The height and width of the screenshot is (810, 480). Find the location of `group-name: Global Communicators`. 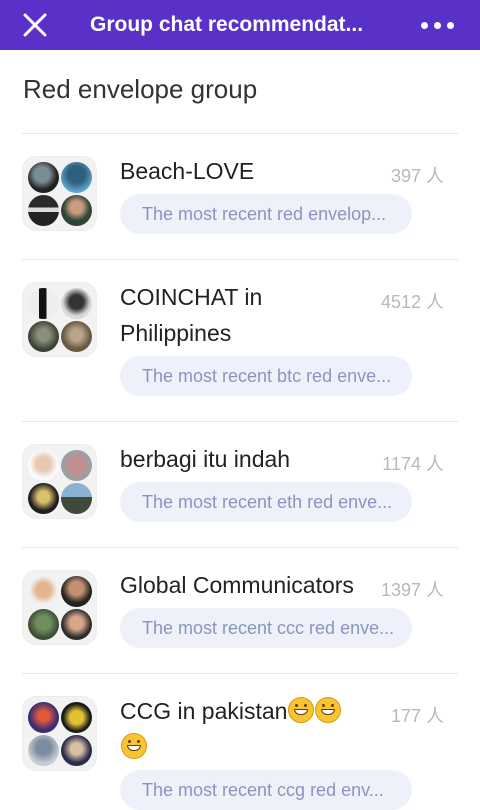

group-name: Global Communicators is located at coordinates (237, 585).